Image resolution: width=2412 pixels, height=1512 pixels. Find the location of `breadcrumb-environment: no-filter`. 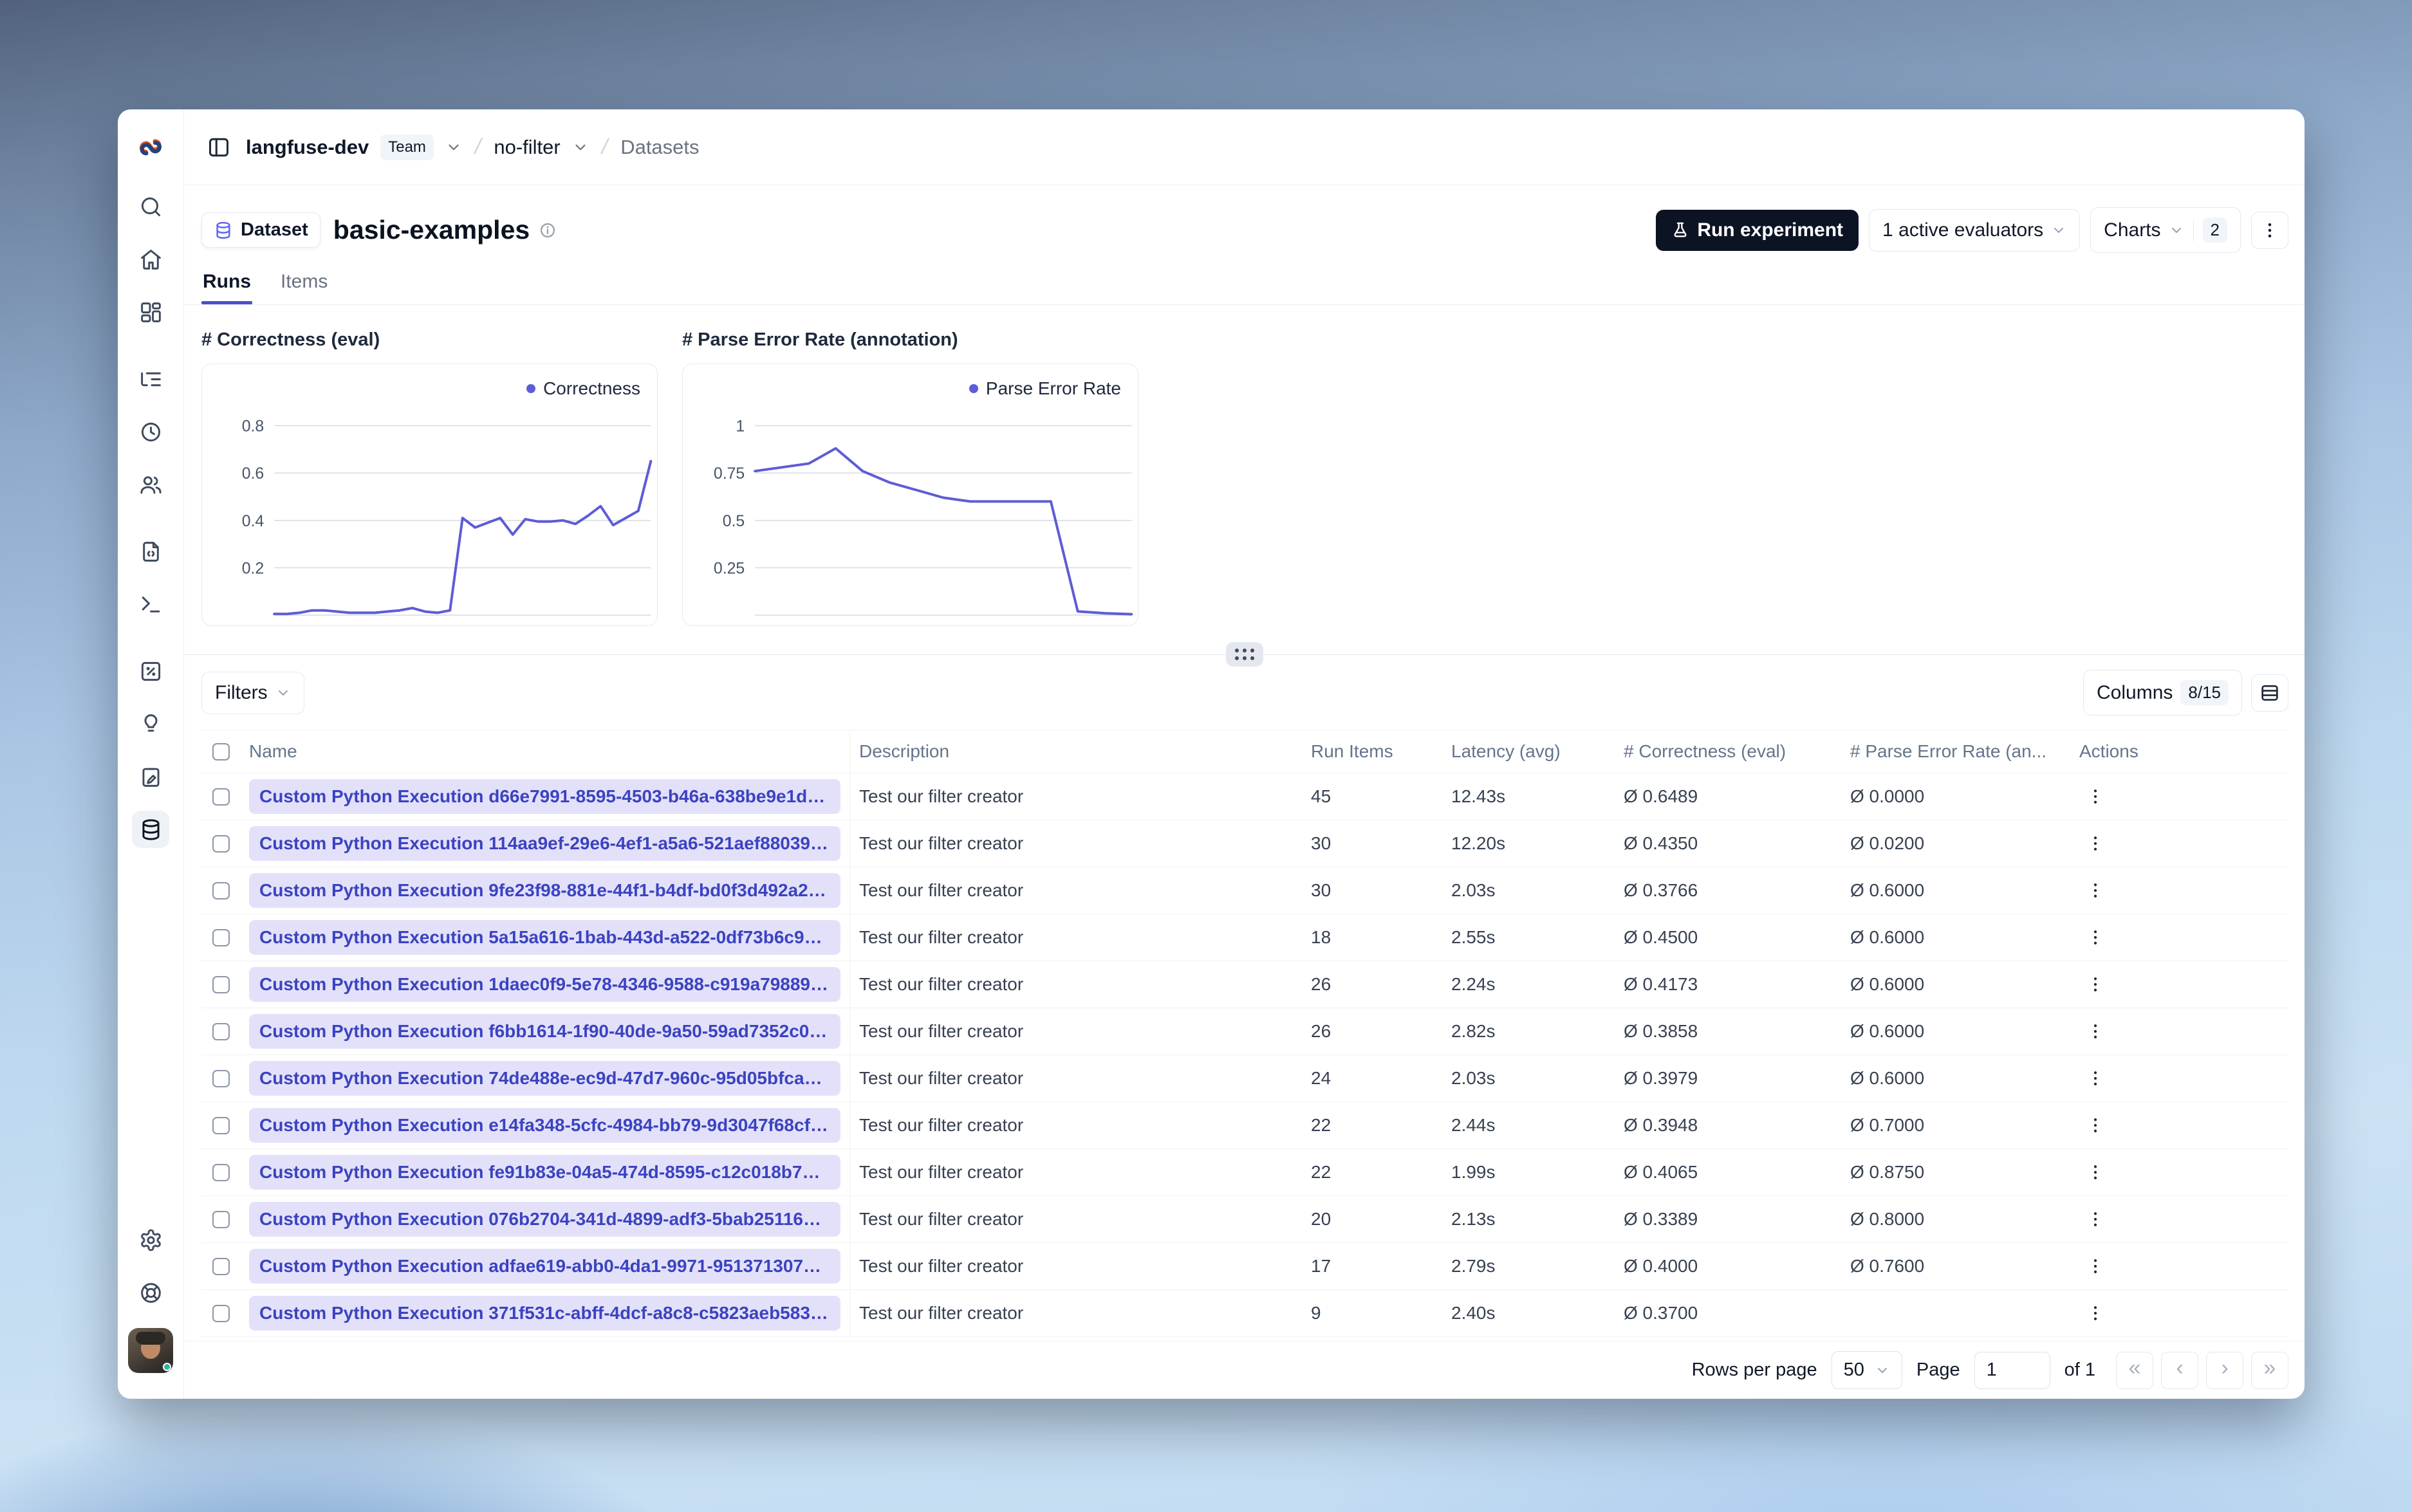

breadcrumb-environment: no-filter is located at coordinates (527, 147).